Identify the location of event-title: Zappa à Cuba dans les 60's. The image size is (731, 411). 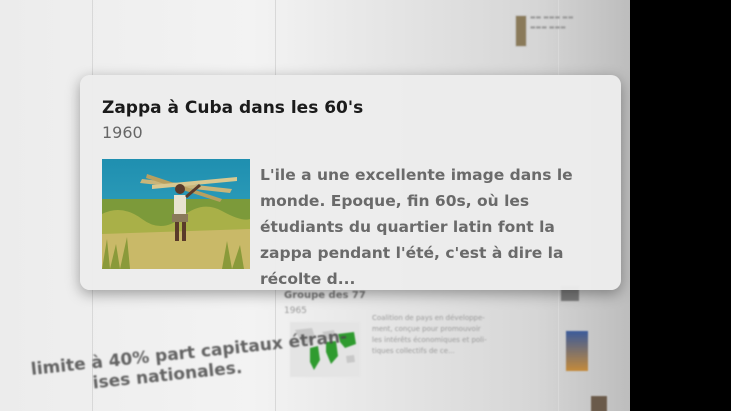
(233, 108).